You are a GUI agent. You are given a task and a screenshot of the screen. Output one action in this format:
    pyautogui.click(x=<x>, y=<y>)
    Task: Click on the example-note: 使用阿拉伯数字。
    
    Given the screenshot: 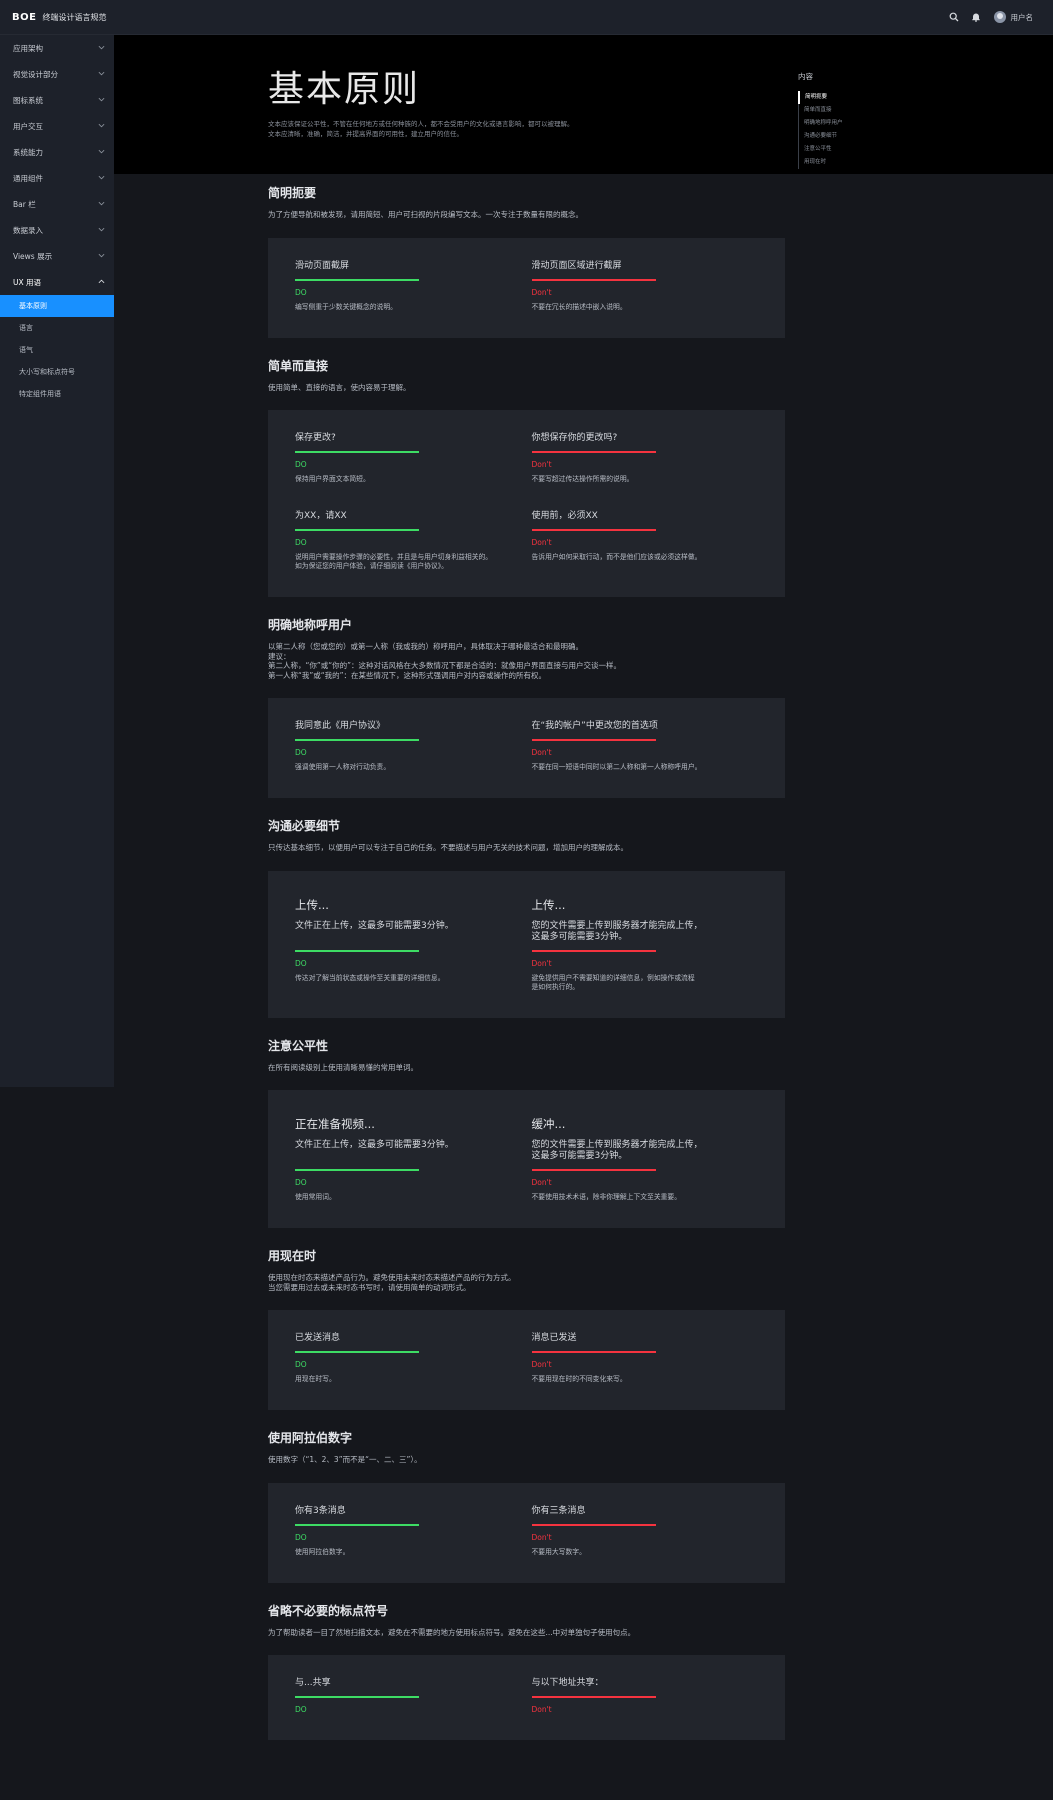 What is the action you would take?
    pyautogui.click(x=322, y=1551)
    